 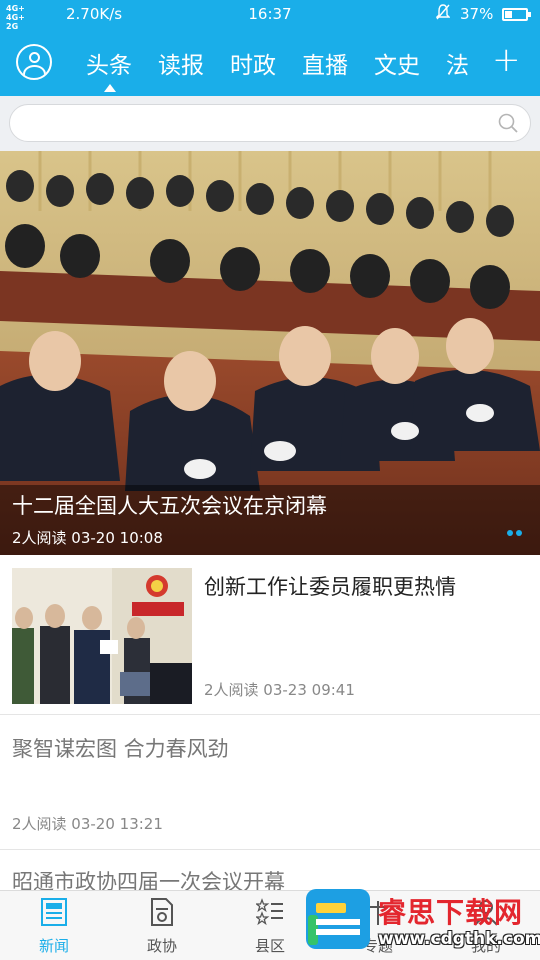 What do you see at coordinates (516, 14) in the screenshot?
I see `battery-icon` at bounding box center [516, 14].